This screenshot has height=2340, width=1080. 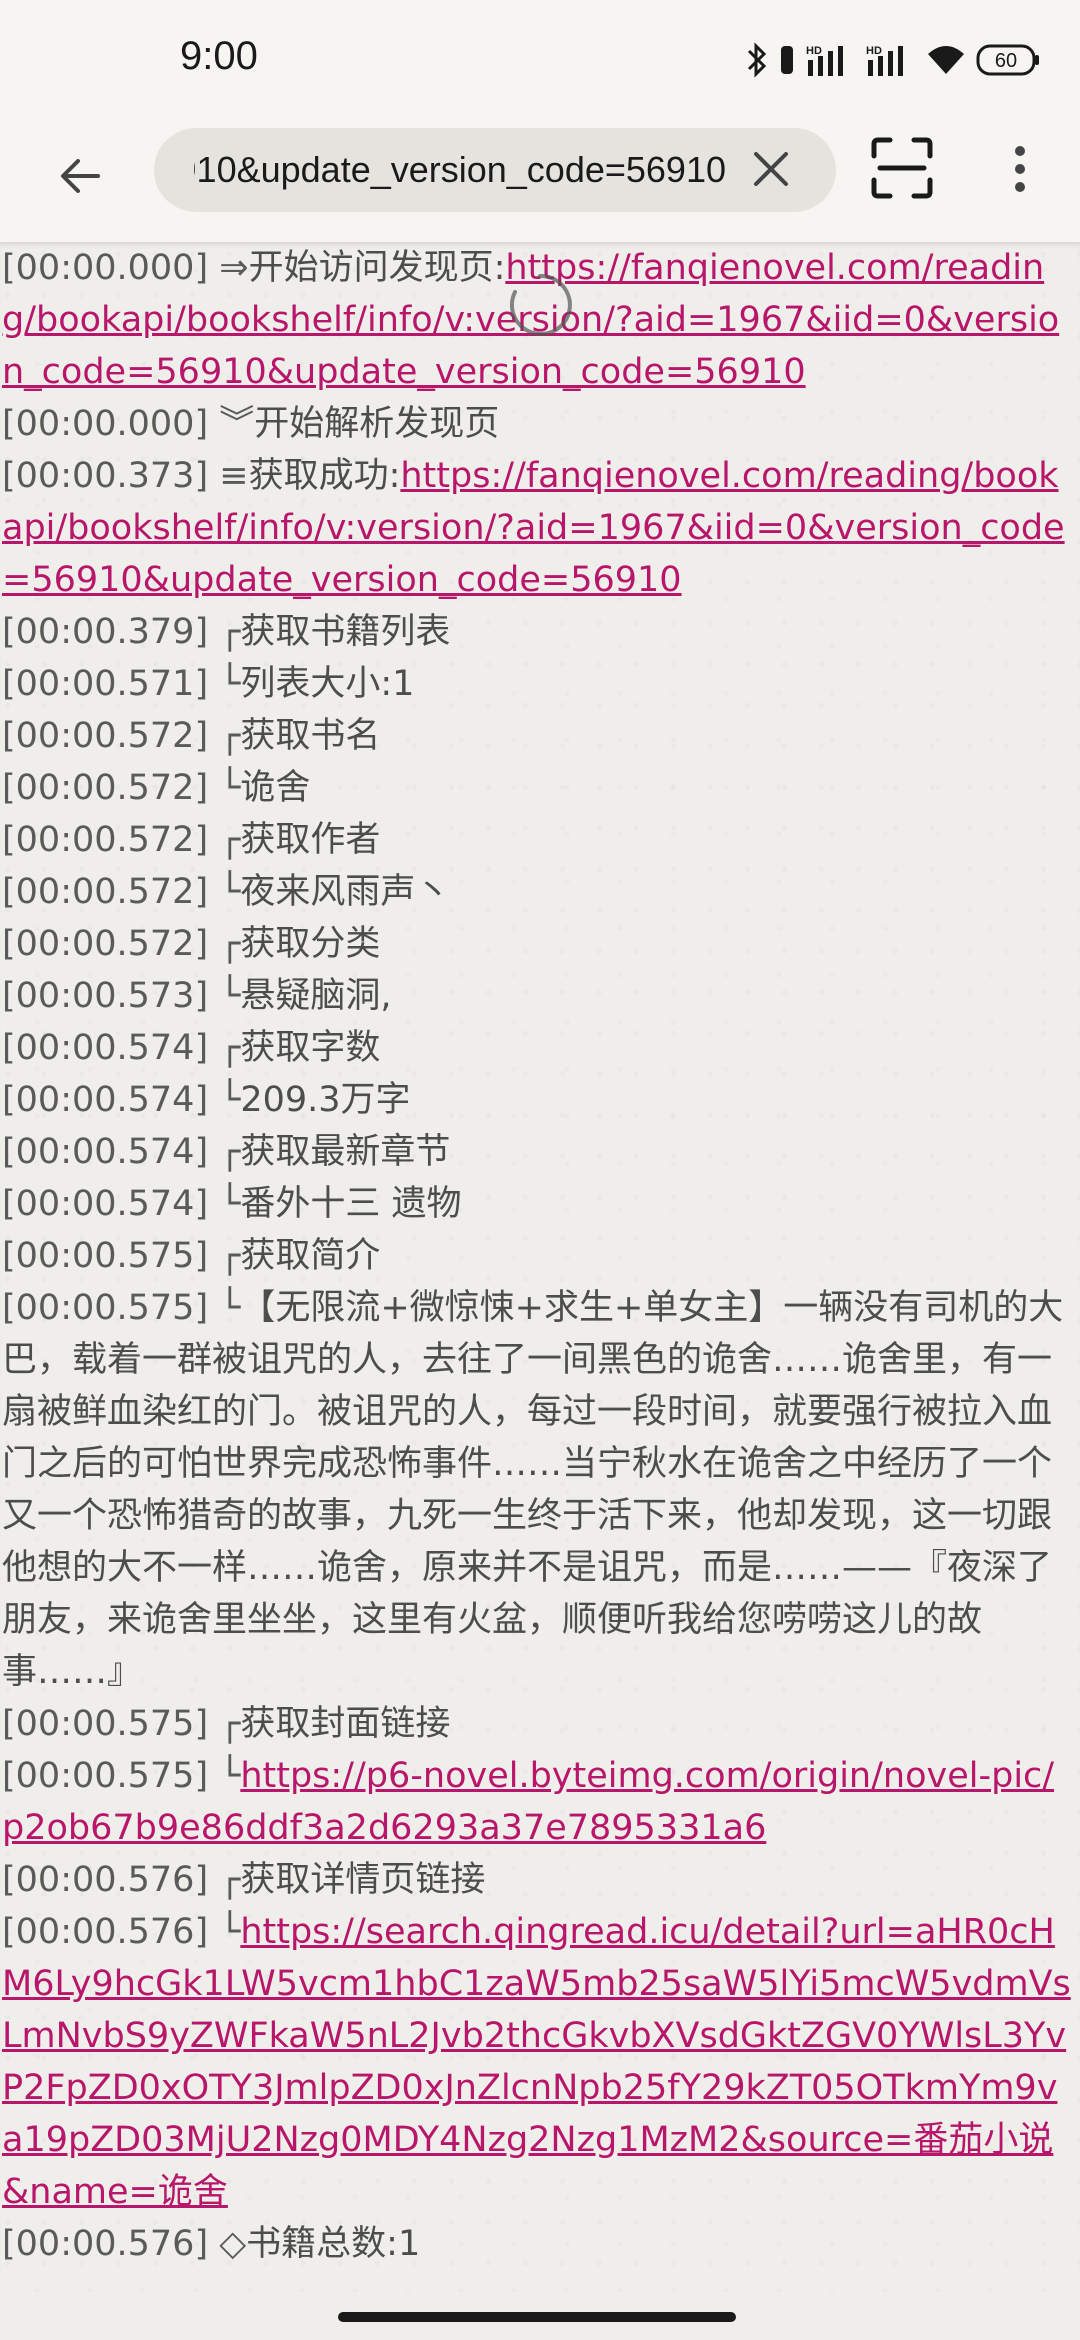 What do you see at coordinates (363, 1880) in the screenshot?
I see `log-message: 获取详情页链接` at bounding box center [363, 1880].